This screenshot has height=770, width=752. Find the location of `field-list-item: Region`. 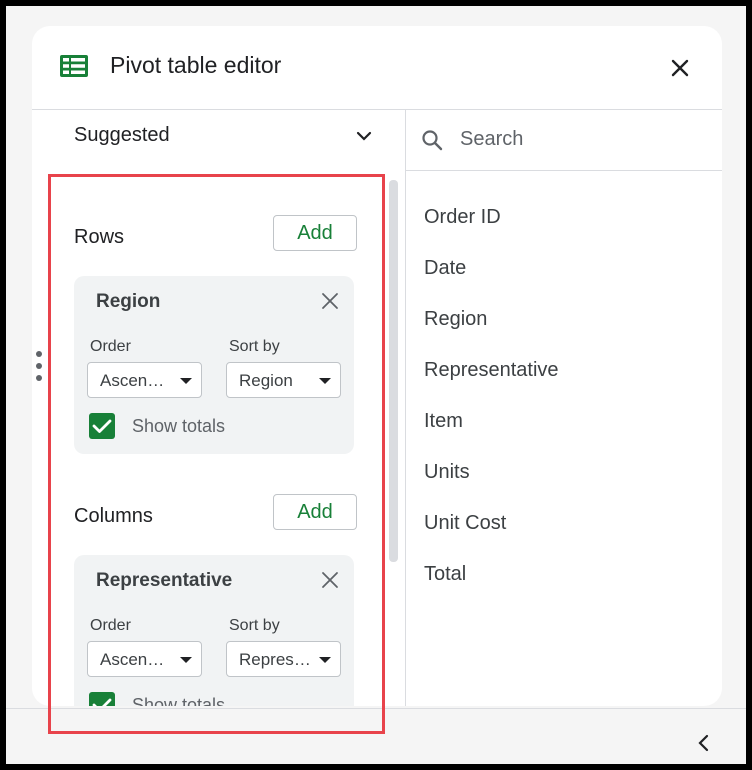

field-list-item: Region is located at coordinates (455, 319).